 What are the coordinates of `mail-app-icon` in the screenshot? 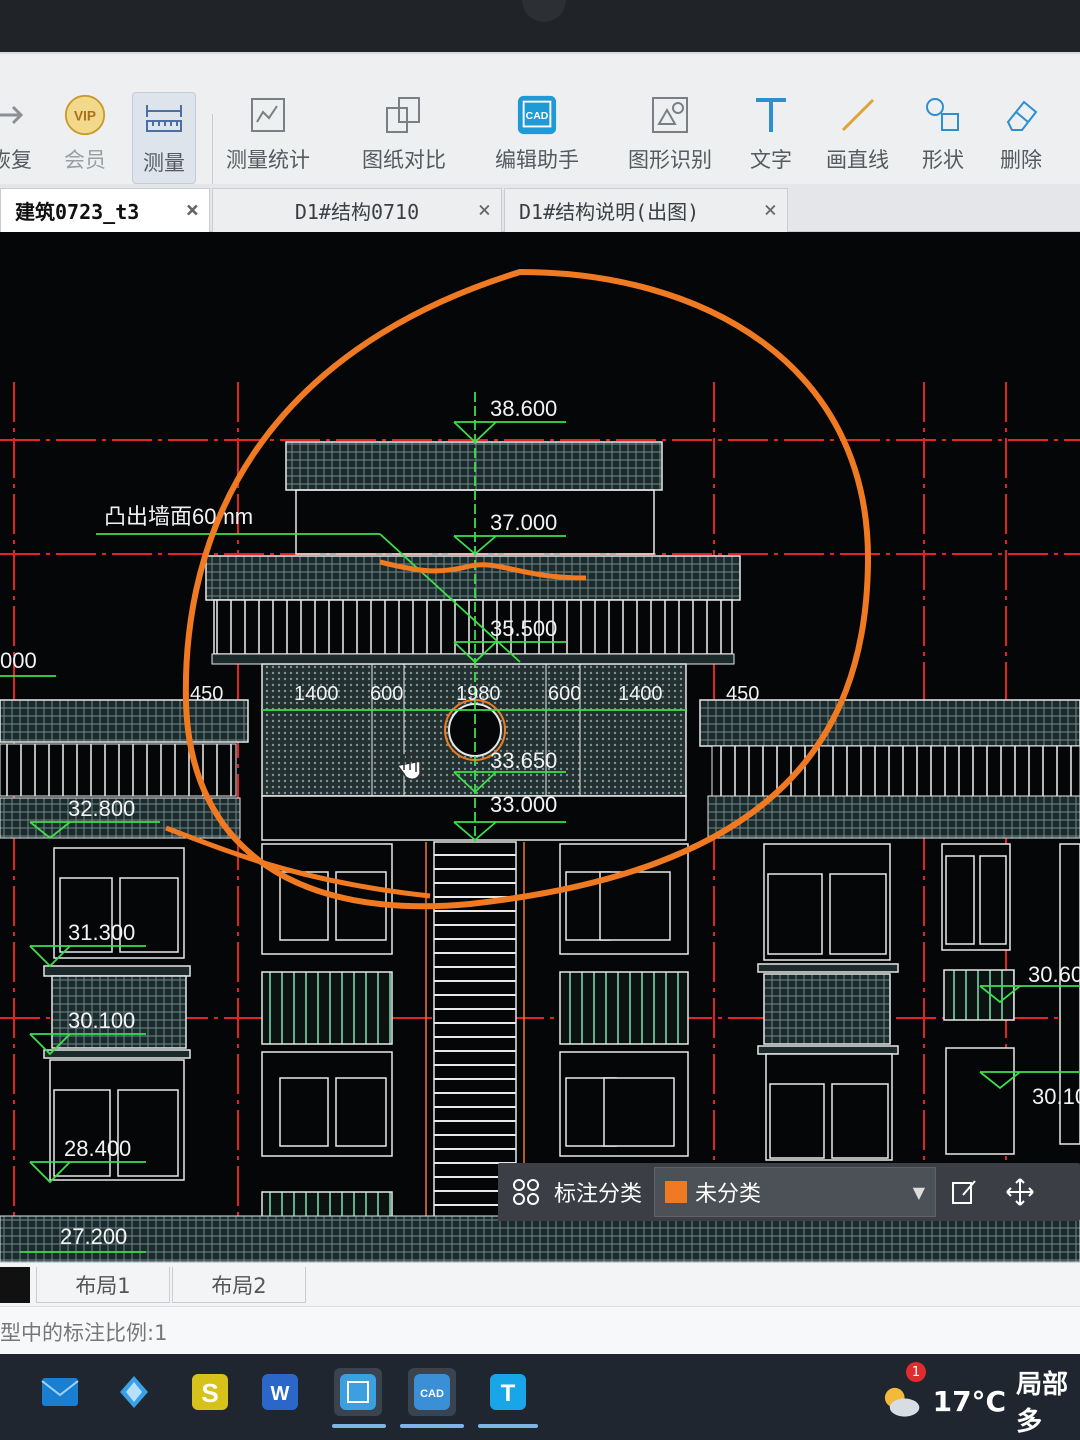 It's located at (60, 1392).